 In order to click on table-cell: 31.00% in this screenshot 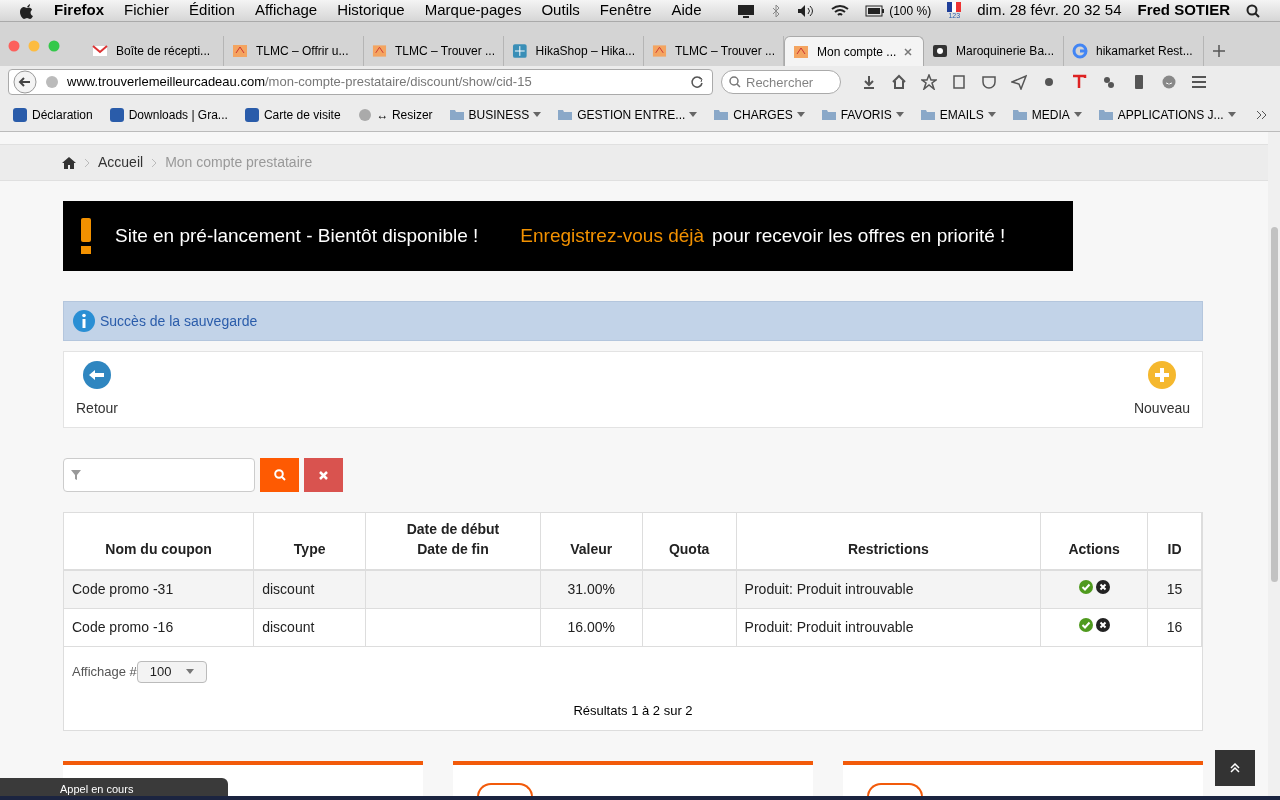, I will do `click(591, 589)`.